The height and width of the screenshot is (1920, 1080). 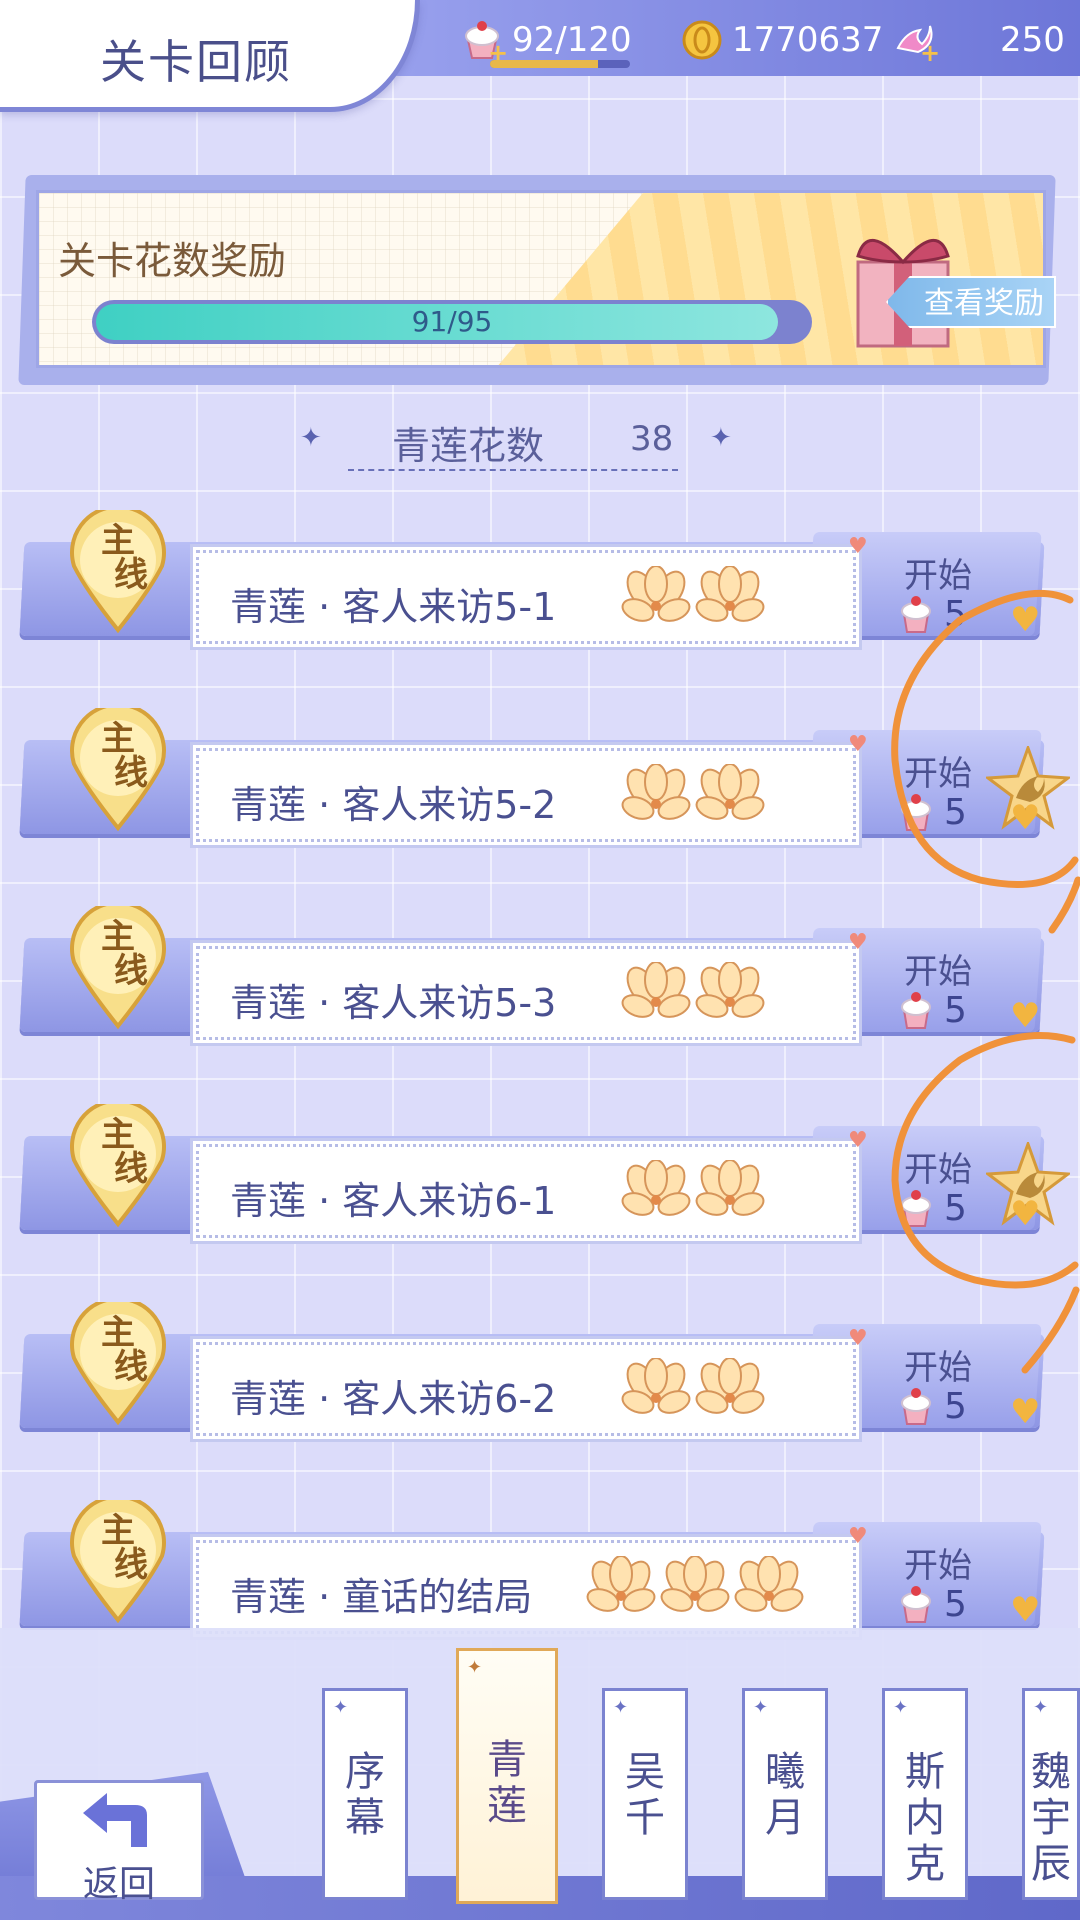 I want to click on level-row: 青莲 · 童话的结局 主线 ♥ 开始 5 ♥, so click(x=540, y=1567).